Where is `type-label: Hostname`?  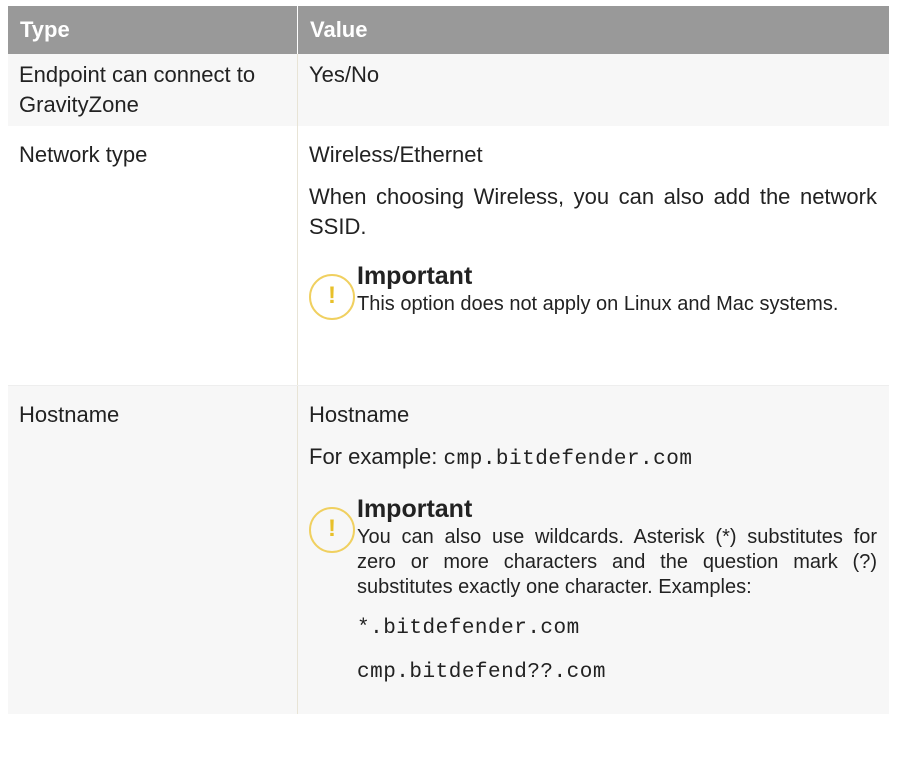 type-label: Hostname is located at coordinates (69, 414).